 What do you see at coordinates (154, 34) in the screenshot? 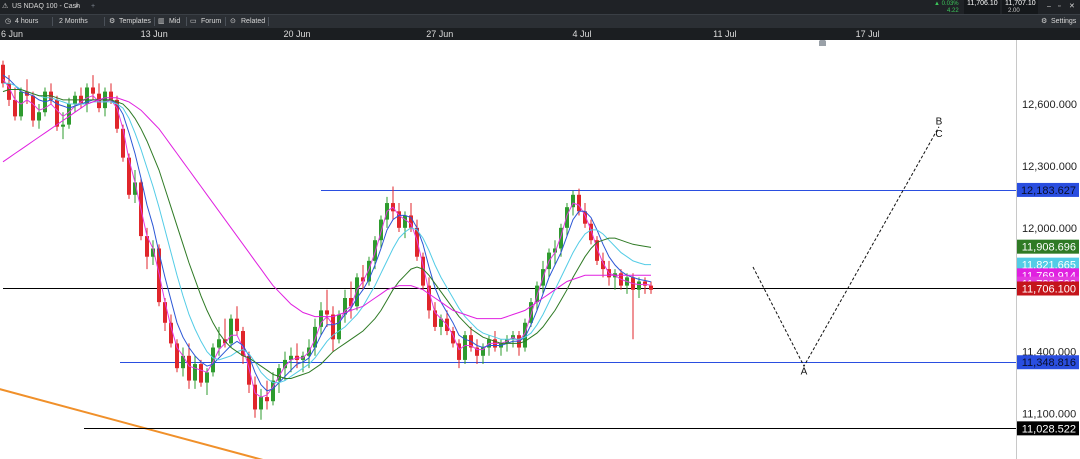
I see `date-tick-label: 13 Jun` at bounding box center [154, 34].